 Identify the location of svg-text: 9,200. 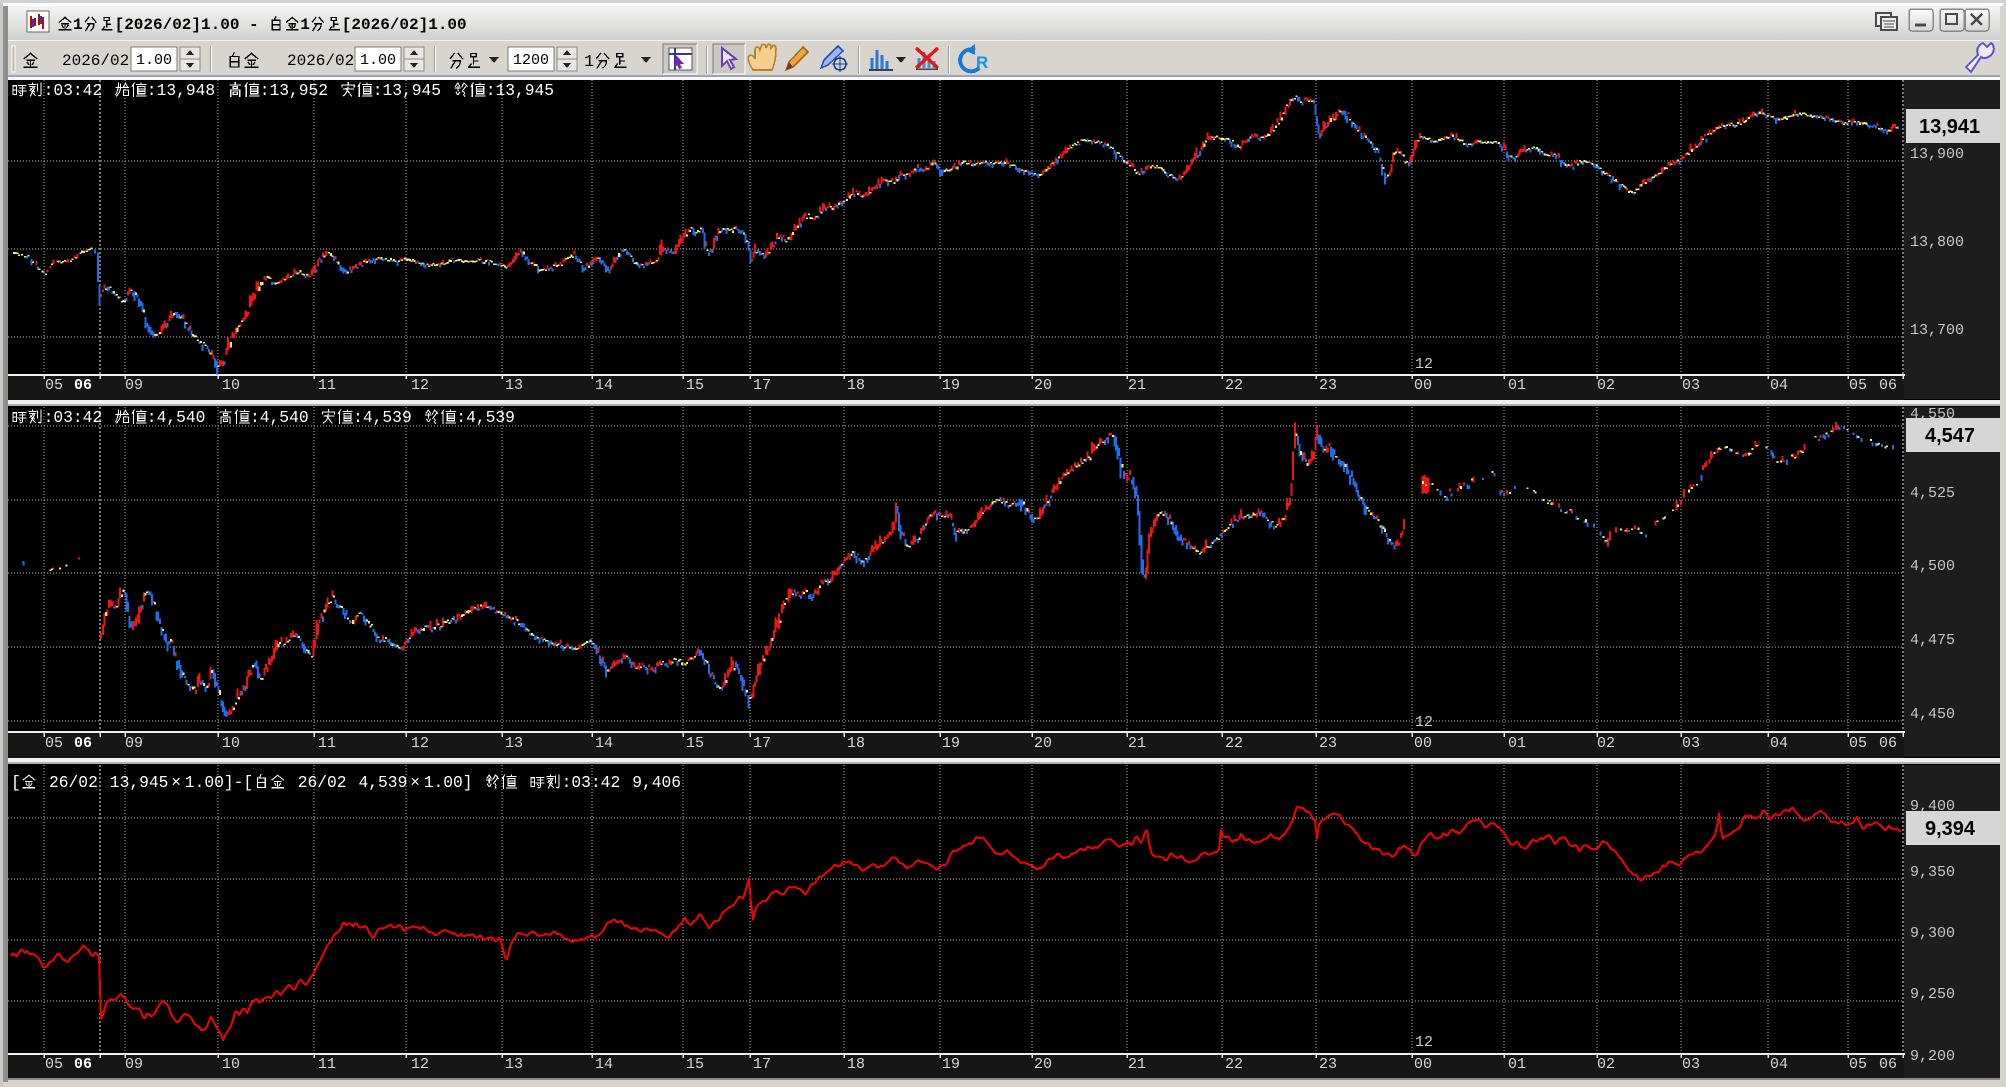
(1932, 1056).